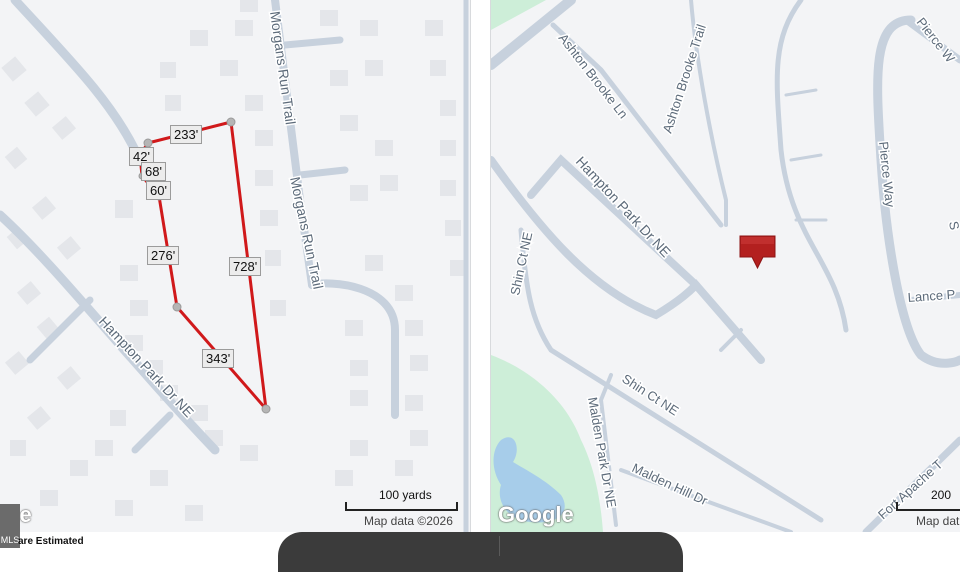 This screenshot has width=960, height=572. What do you see at coordinates (158, 190) in the screenshot?
I see `segment-length-label: 60'` at bounding box center [158, 190].